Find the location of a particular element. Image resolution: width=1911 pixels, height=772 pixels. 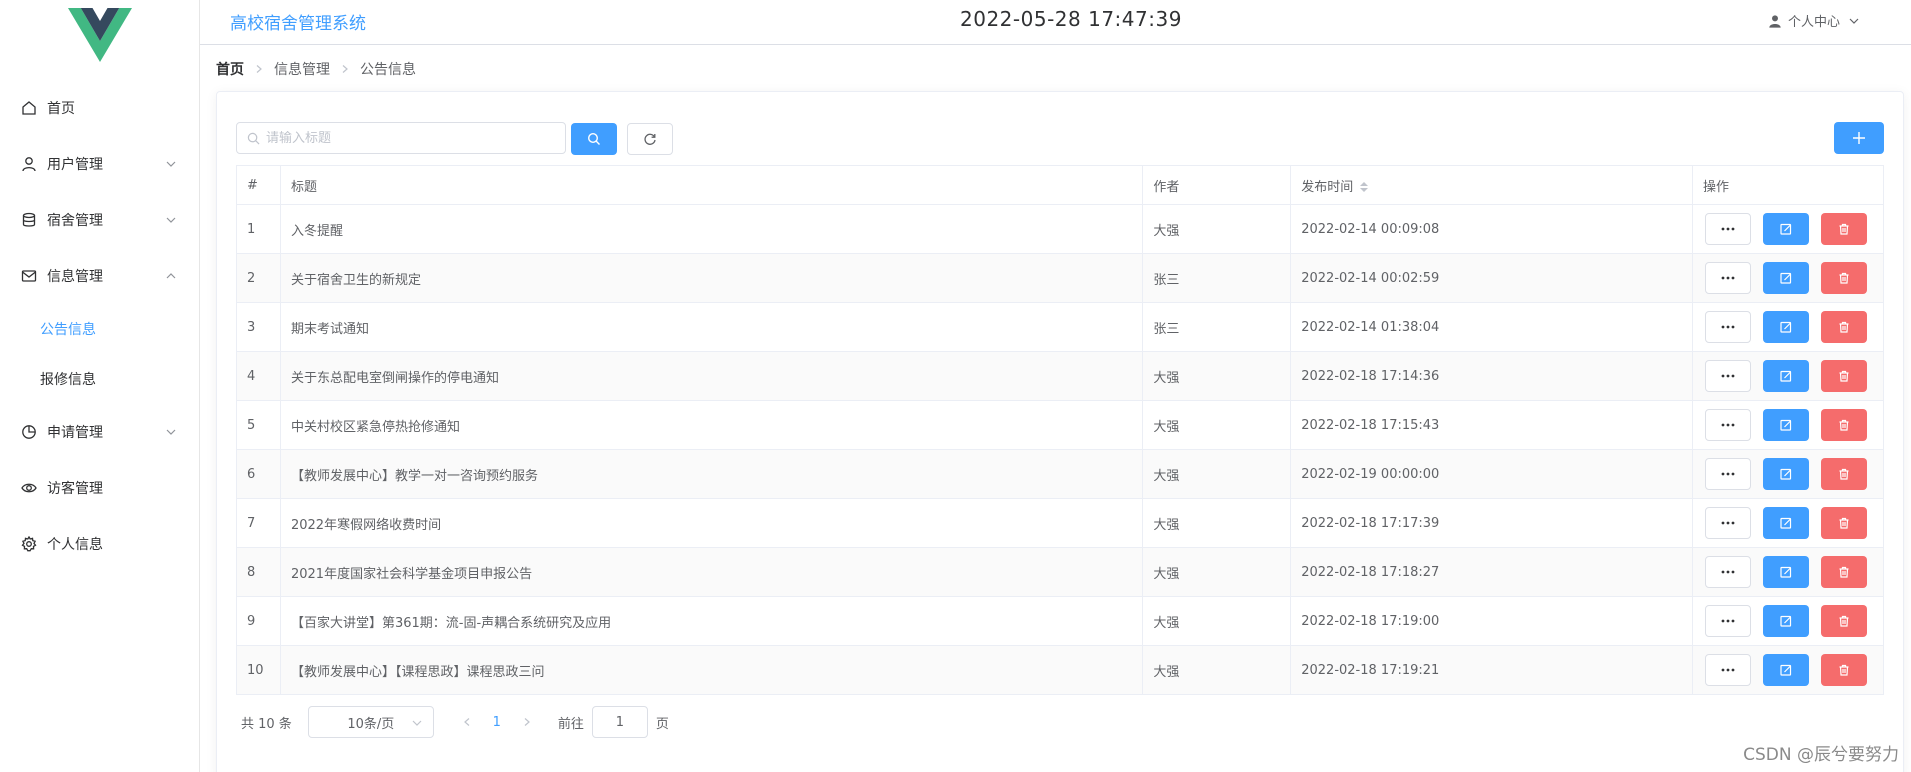

sort-caret-icon is located at coordinates (1364, 187).